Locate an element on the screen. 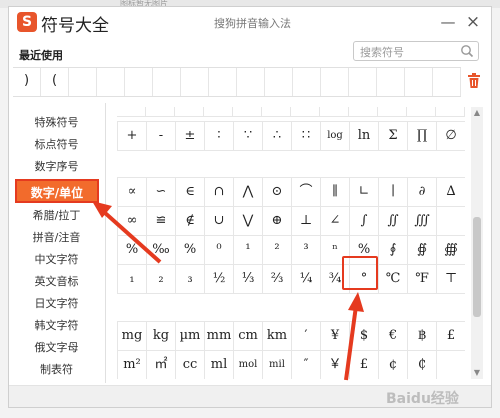  symbol-cell: ℉ is located at coordinates (422, 279).